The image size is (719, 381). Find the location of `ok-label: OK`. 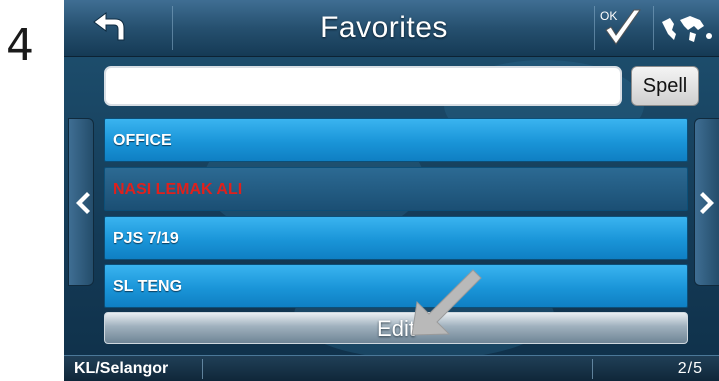

ok-label: OK is located at coordinates (608, 16).